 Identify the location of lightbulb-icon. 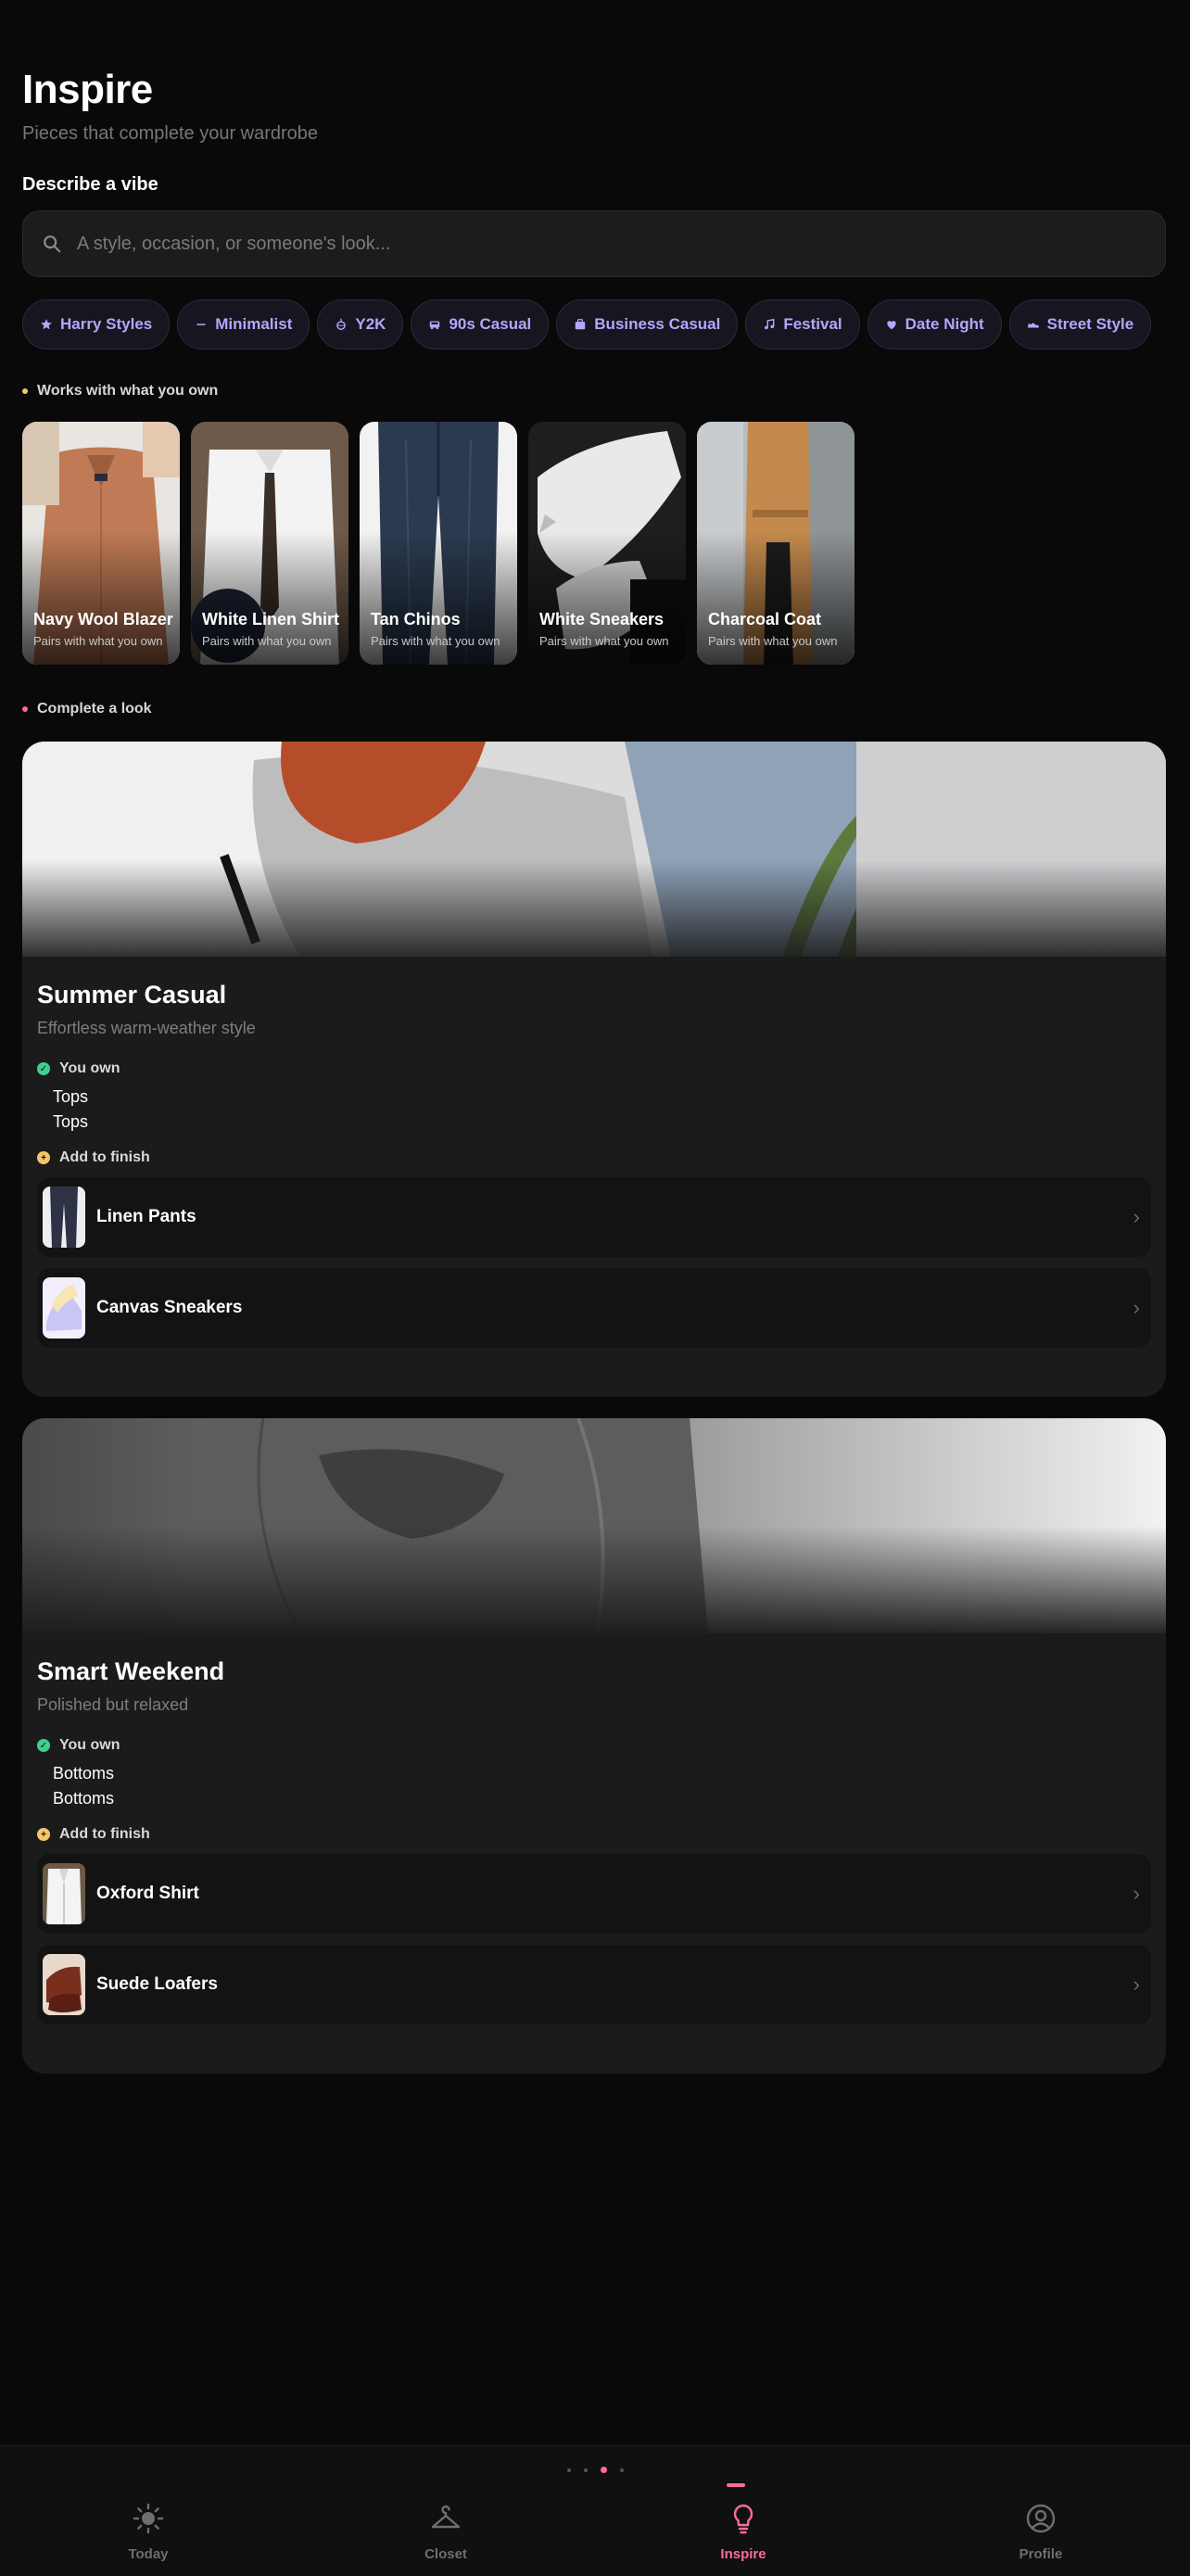
(743, 2519).